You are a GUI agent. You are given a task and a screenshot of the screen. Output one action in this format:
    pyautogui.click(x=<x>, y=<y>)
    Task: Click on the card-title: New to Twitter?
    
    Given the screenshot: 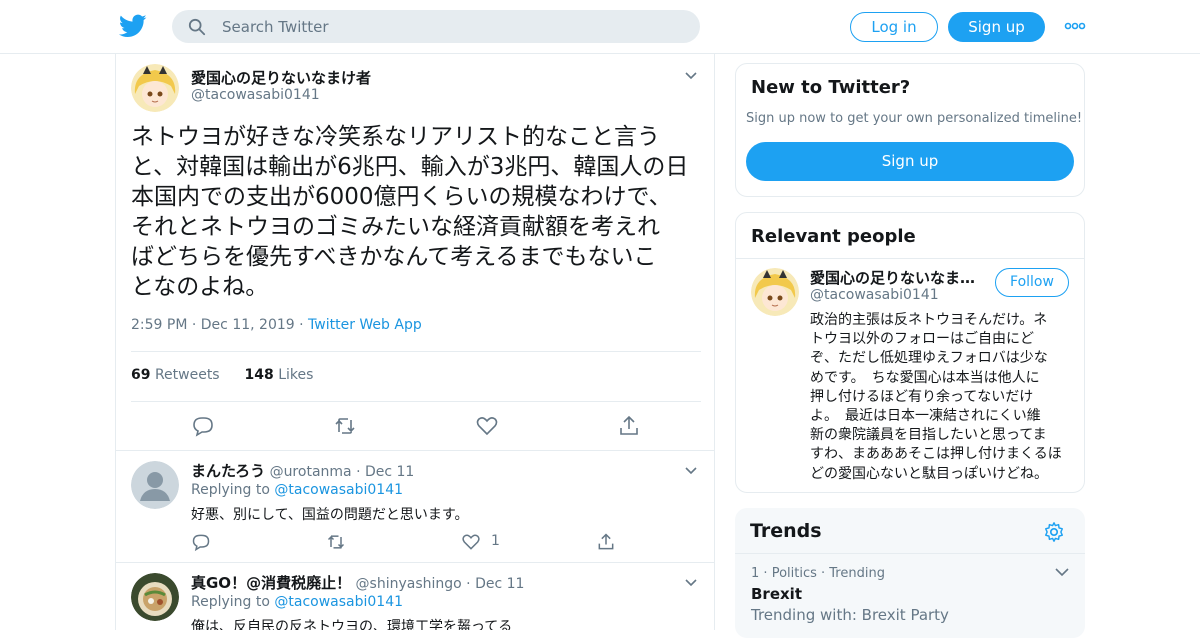 What is the action you would take?
    pyautogui.click(x=831, y=87)
    